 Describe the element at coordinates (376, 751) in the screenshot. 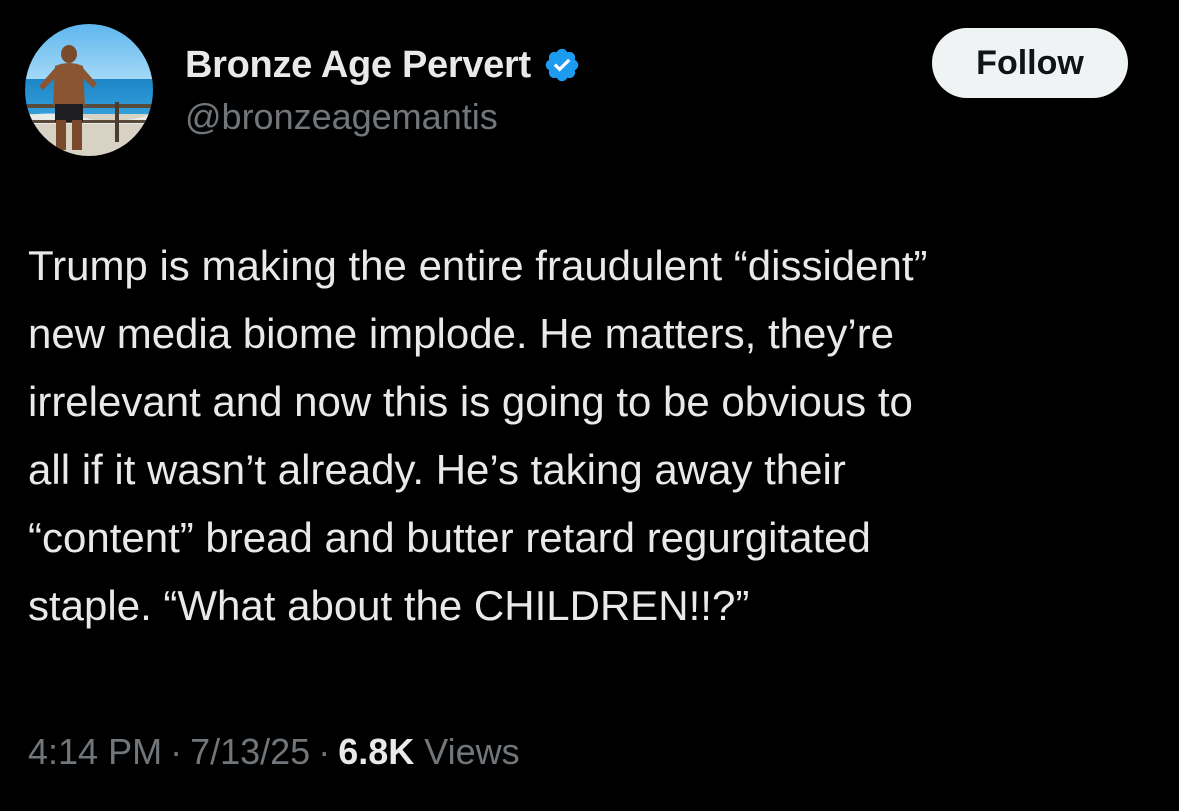

I see `views-count: 6.8K` at that location.